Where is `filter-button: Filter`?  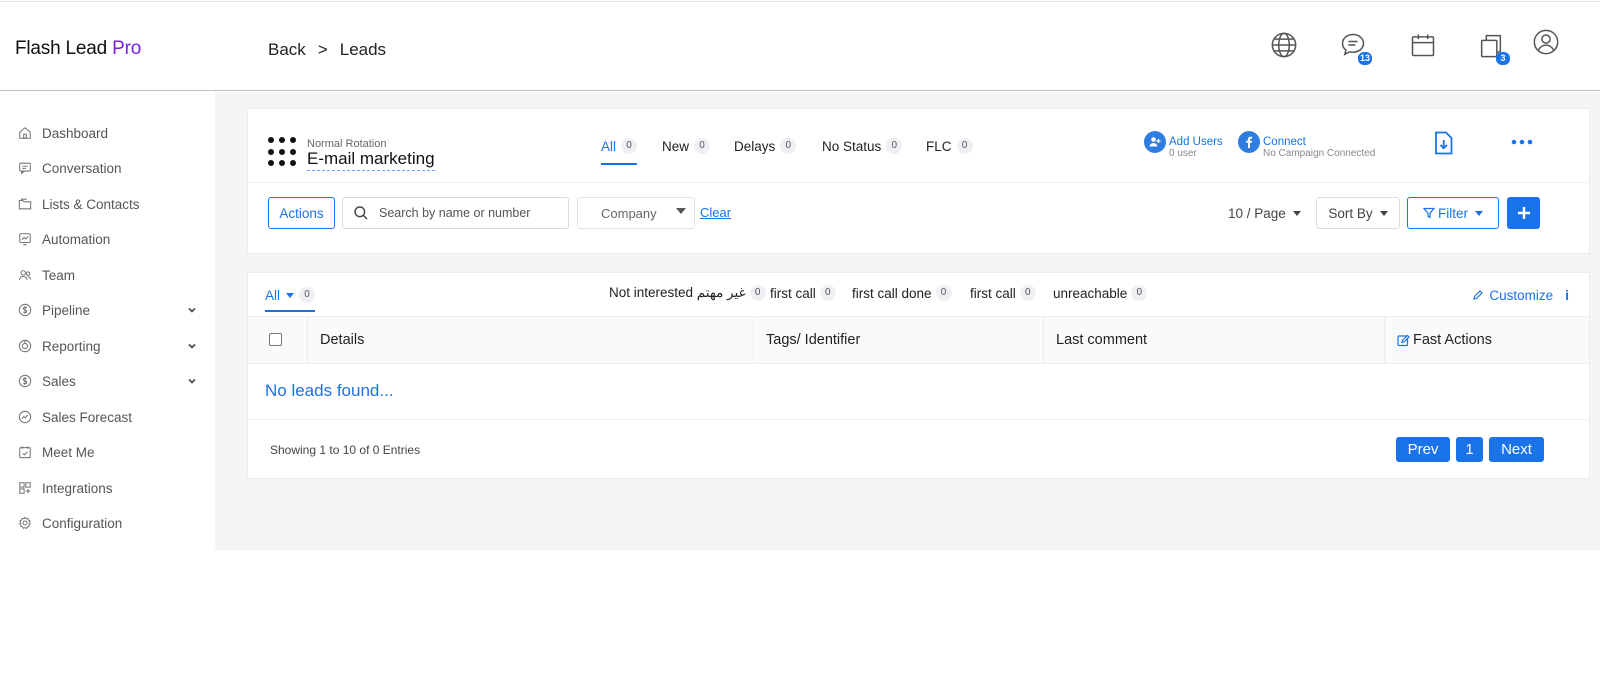
filter-button: Filter is located at coordinates (1453, 213).